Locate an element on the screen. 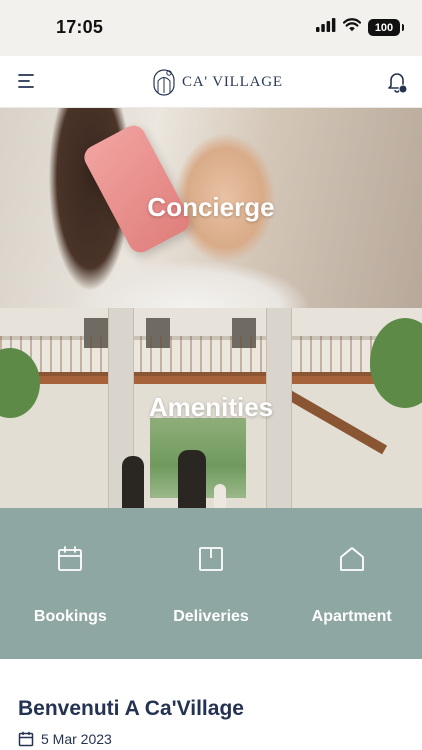 The image size is (422, 750). status-icons: 100 is located at coordinates (360, 27).